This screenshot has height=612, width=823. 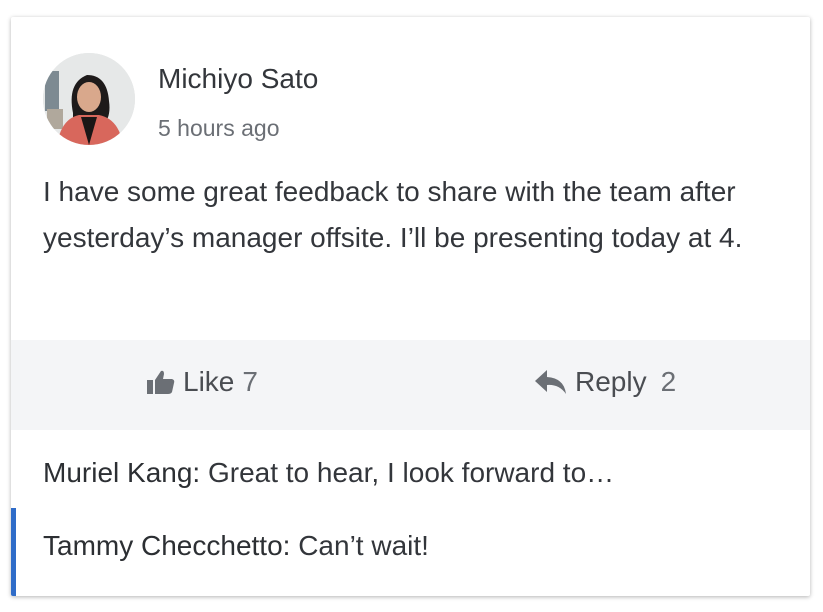 What do you see at coordinates (611, 381) in the screenshot?
I see `reply-label: Reply` at bounding box center [611, 381].